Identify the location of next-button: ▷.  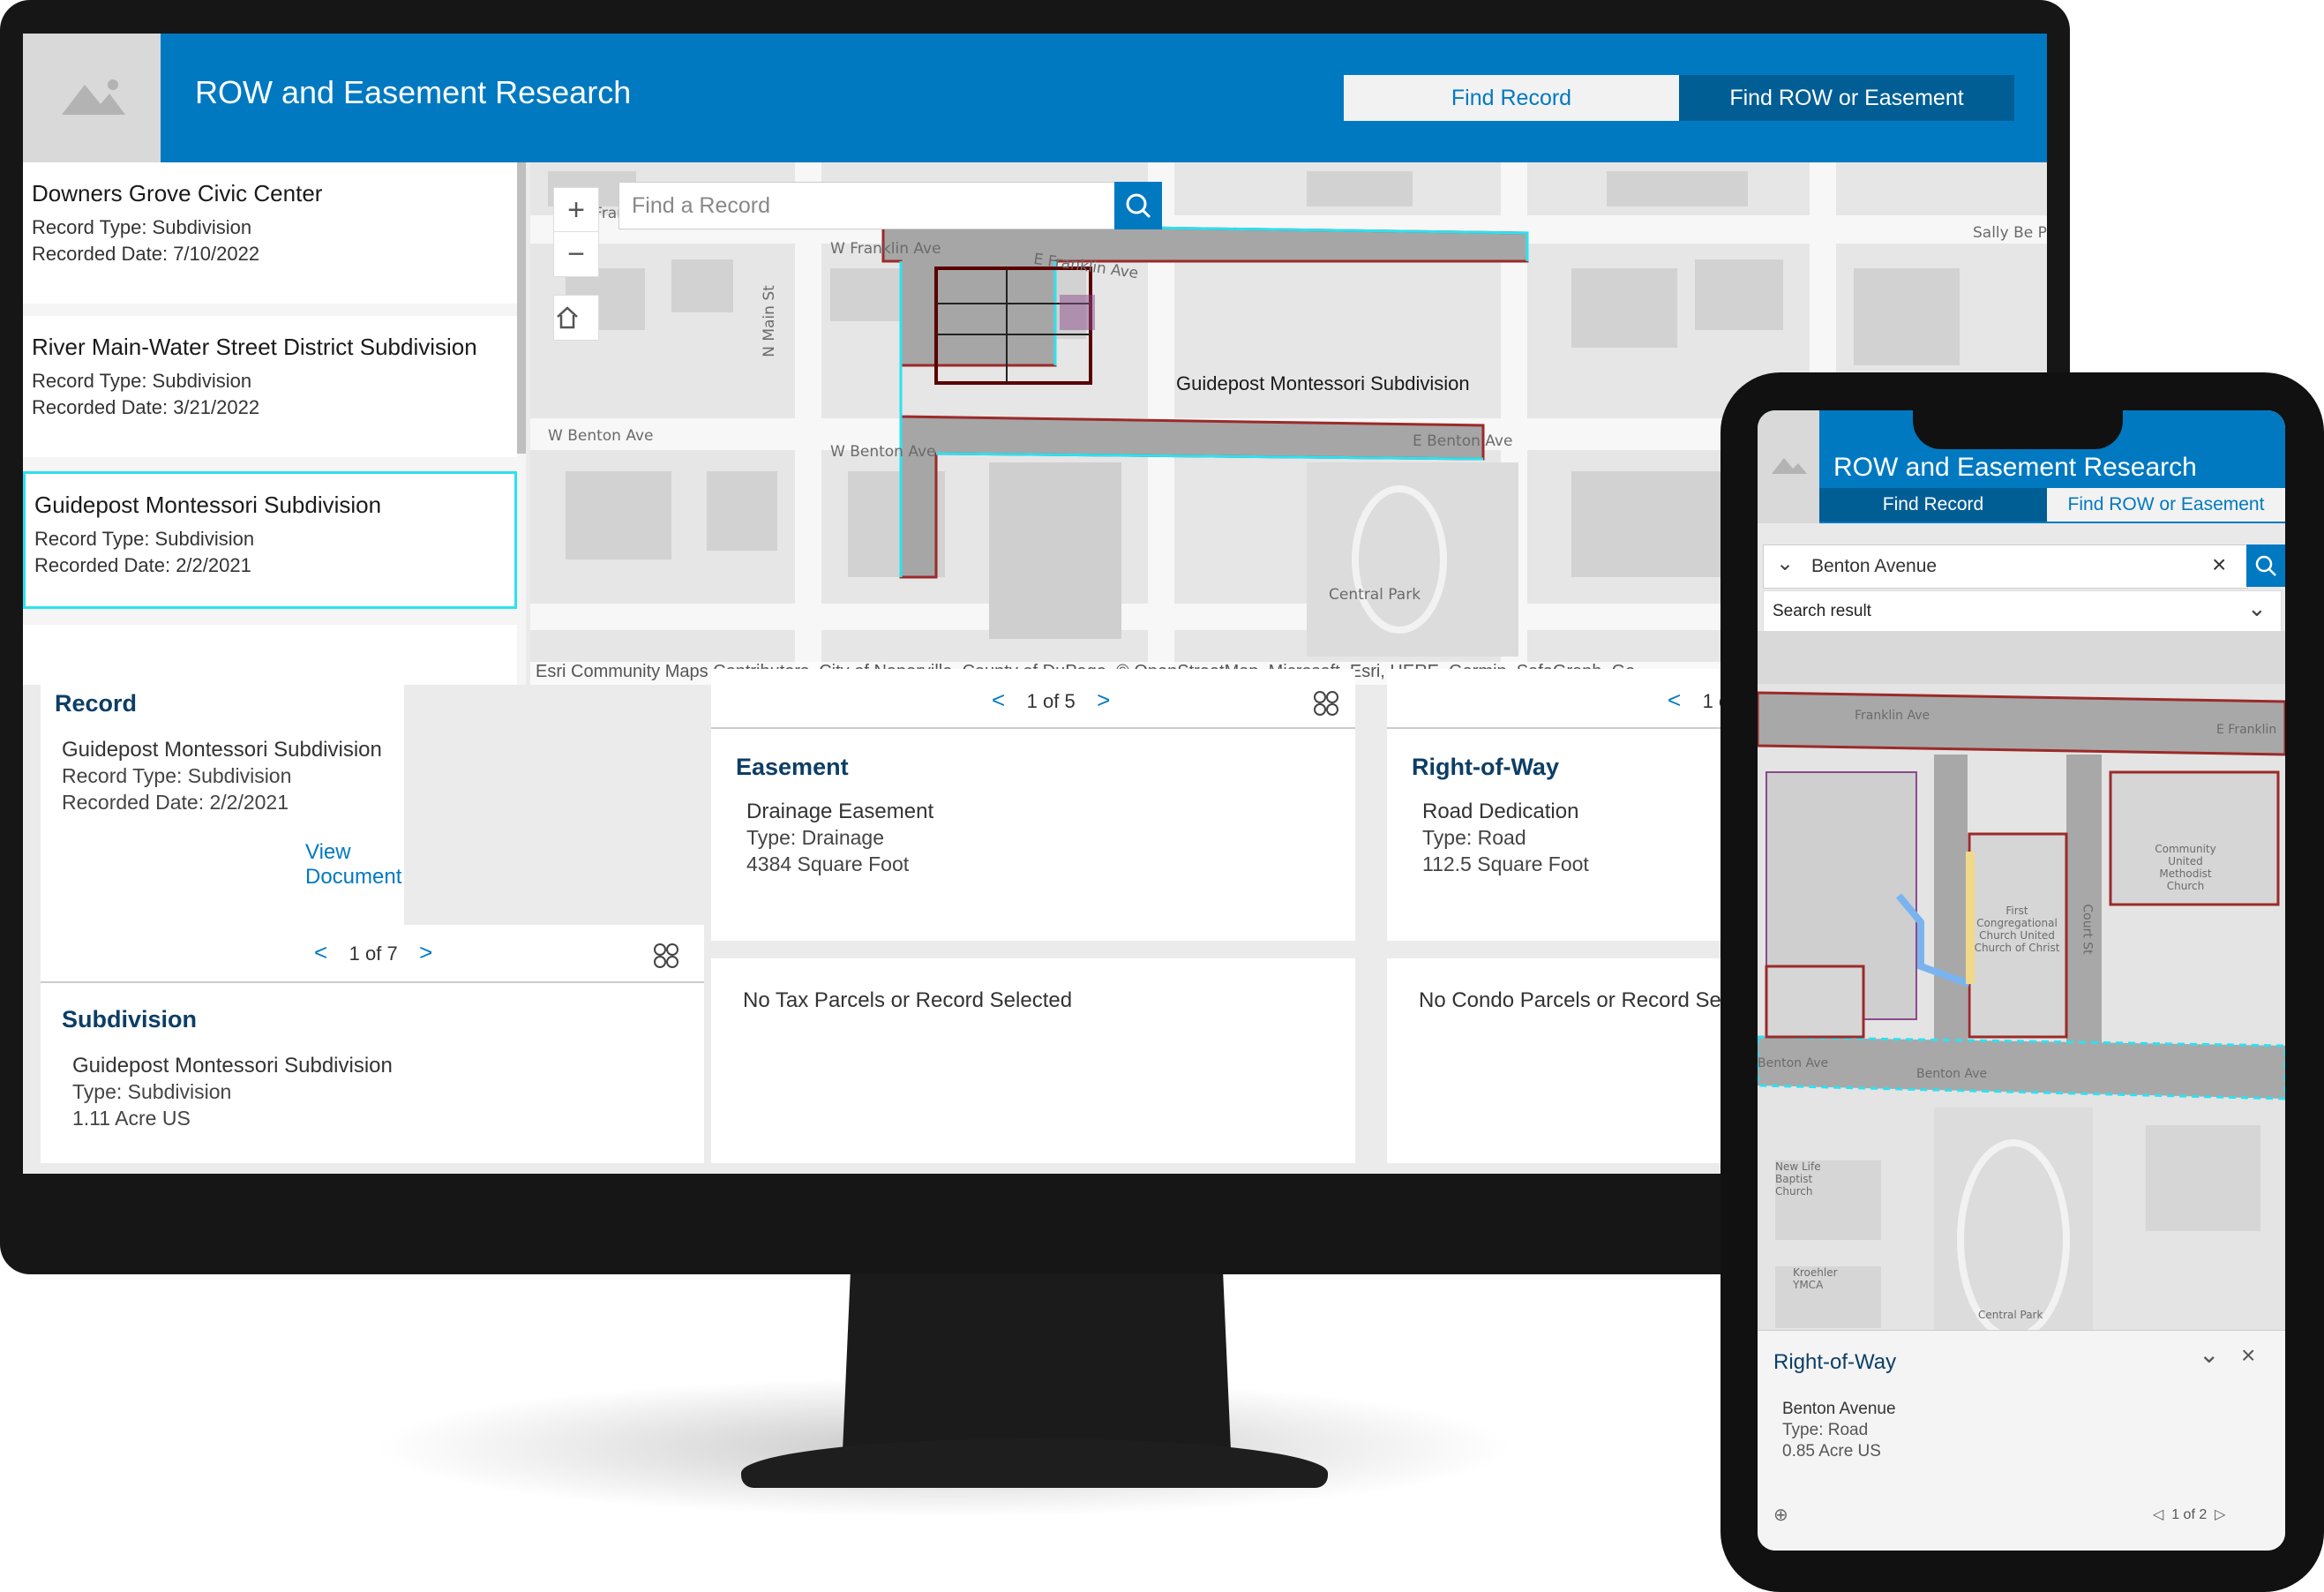
(2220, 1514).